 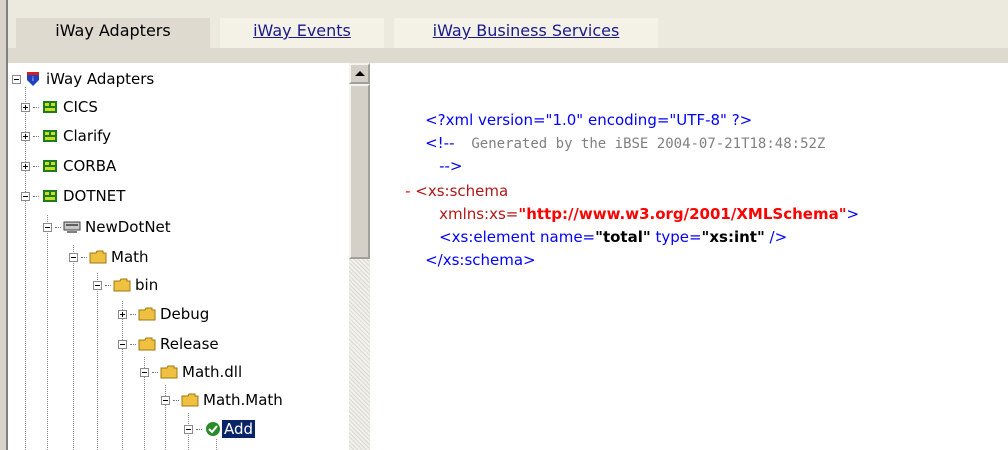 I want to click on tree-item-clarify: Clarify, so click(x=66, y=136).